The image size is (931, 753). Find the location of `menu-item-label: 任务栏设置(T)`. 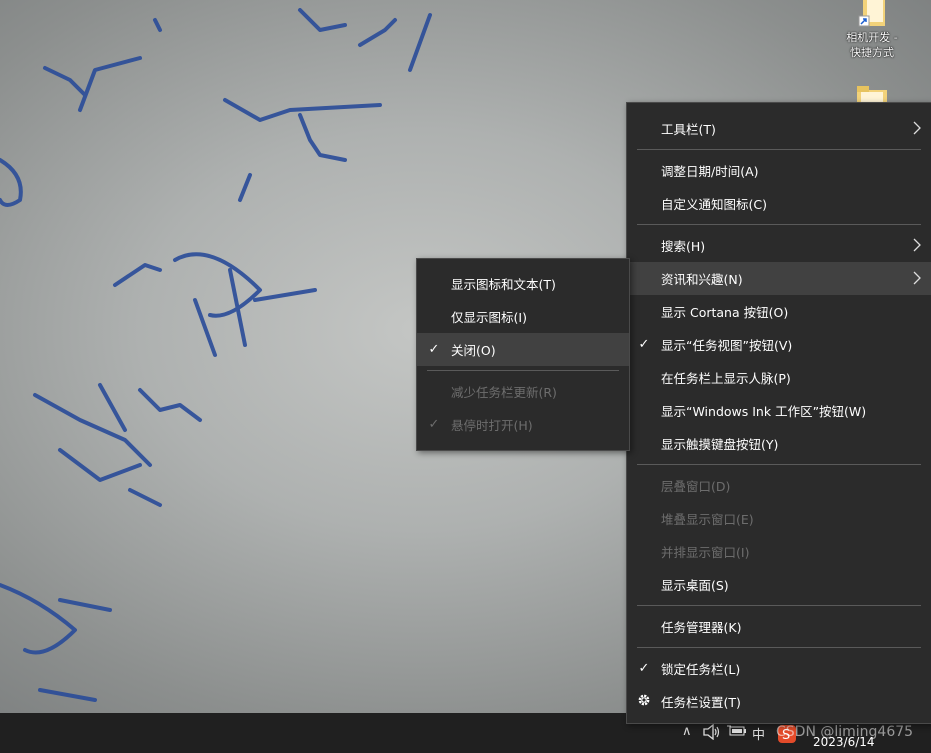

menu-item-label: 任务栏设置(T) is located at coordinates (701, 702).